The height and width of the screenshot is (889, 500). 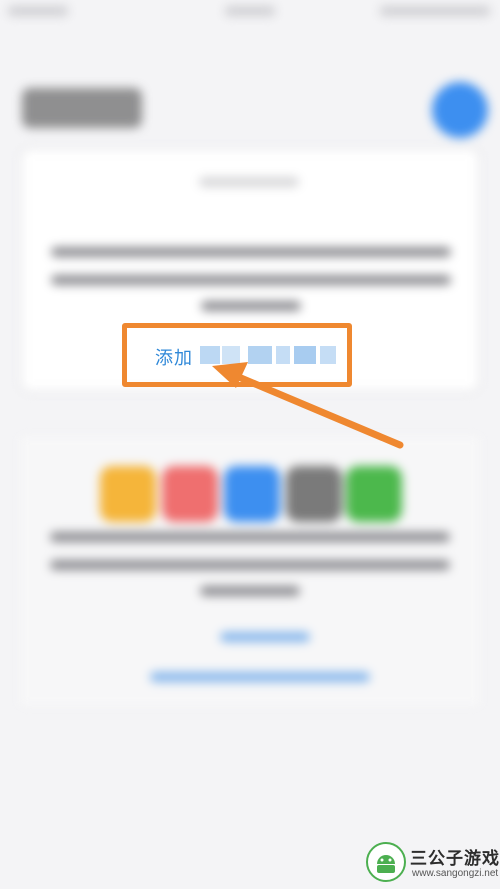 What do you see at coordinates (82, 108) in the screenshot?
I see `page-title` at bounding box center [82, 108].